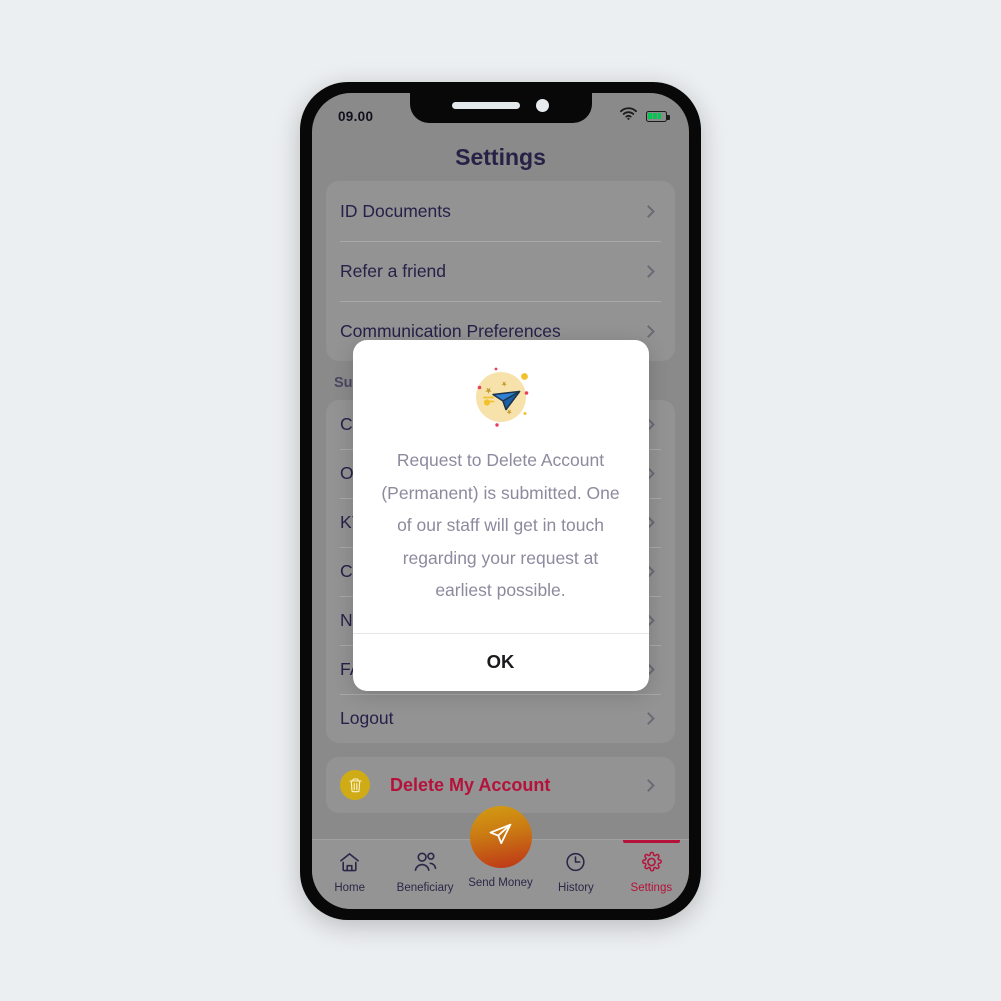 The image size is (1001, 1001). Describe the element at coordinates (501, 662) in the screenshot. I see `dialog-ok-button: OK` at that location.